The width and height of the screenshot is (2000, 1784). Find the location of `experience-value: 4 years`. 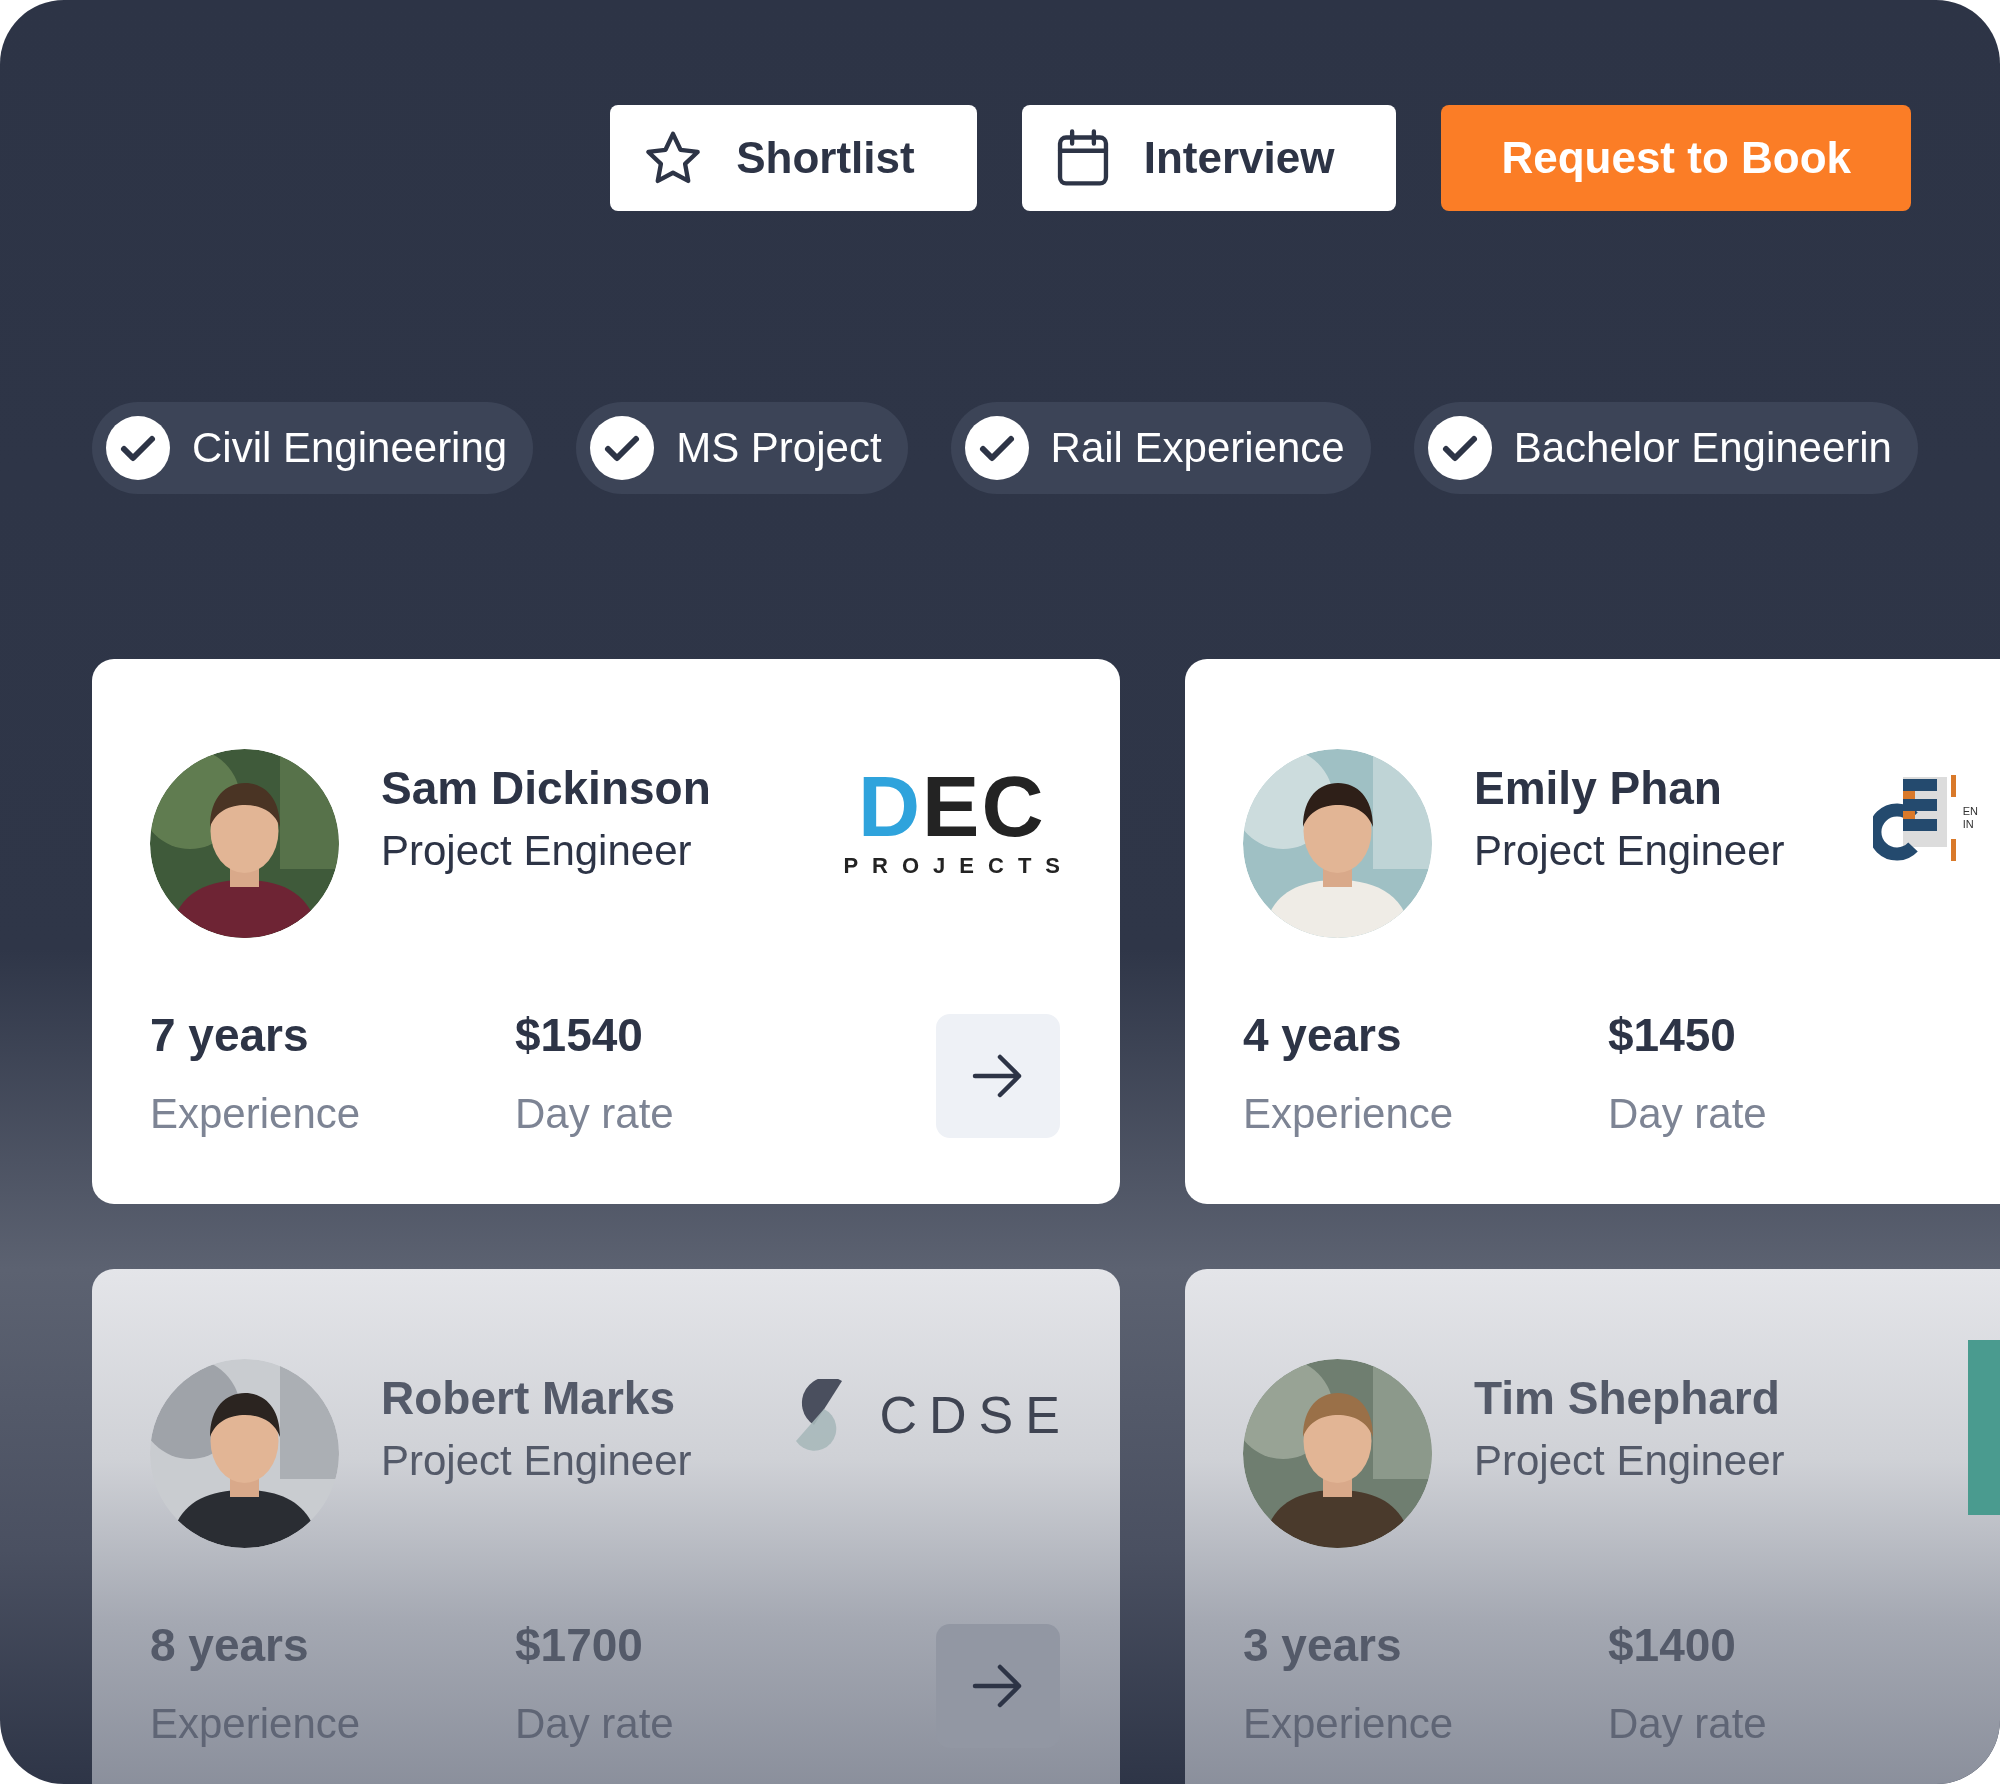

experience-value: 4 years is located at coordinates (1323, 1035).